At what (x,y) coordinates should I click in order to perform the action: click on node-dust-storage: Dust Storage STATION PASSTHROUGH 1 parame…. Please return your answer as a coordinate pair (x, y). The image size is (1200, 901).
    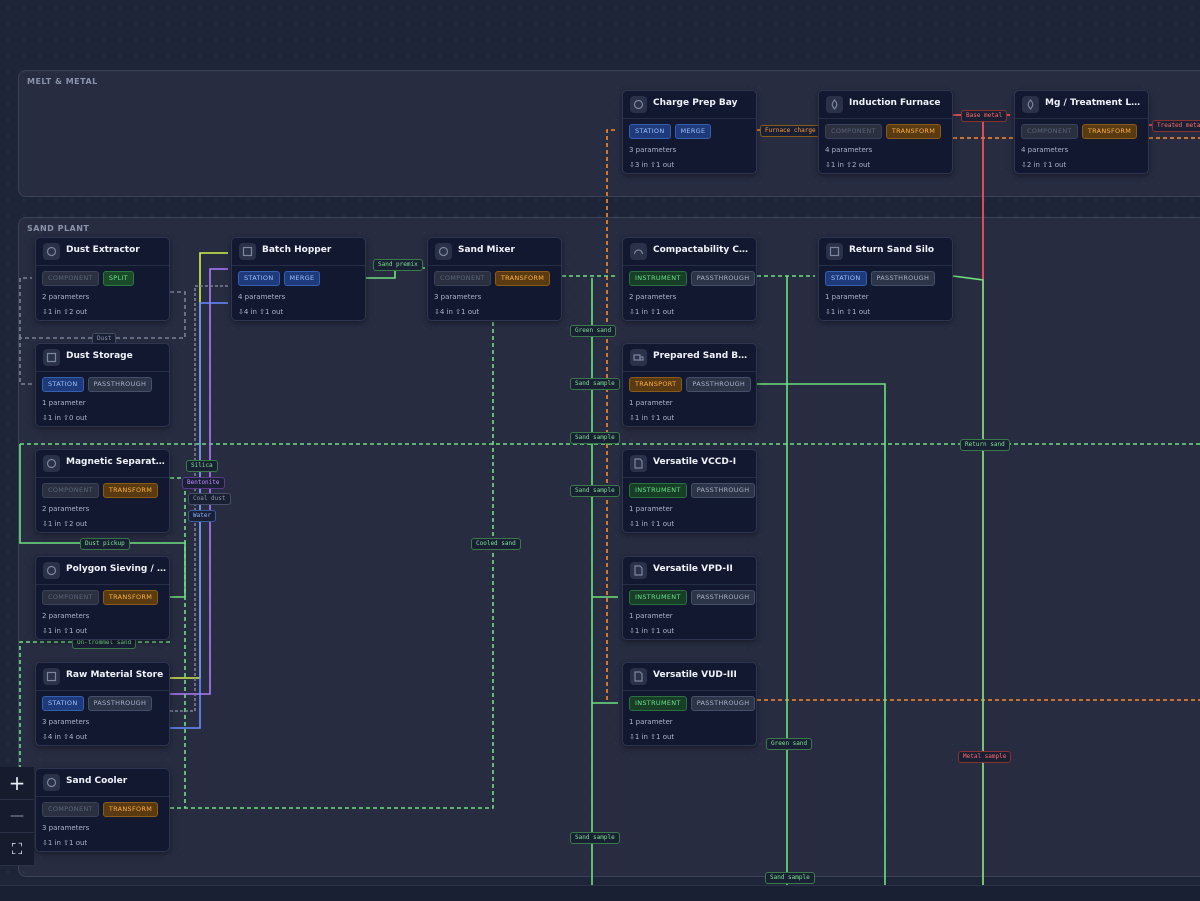
    Looking at the image, I should click on (102, 385).